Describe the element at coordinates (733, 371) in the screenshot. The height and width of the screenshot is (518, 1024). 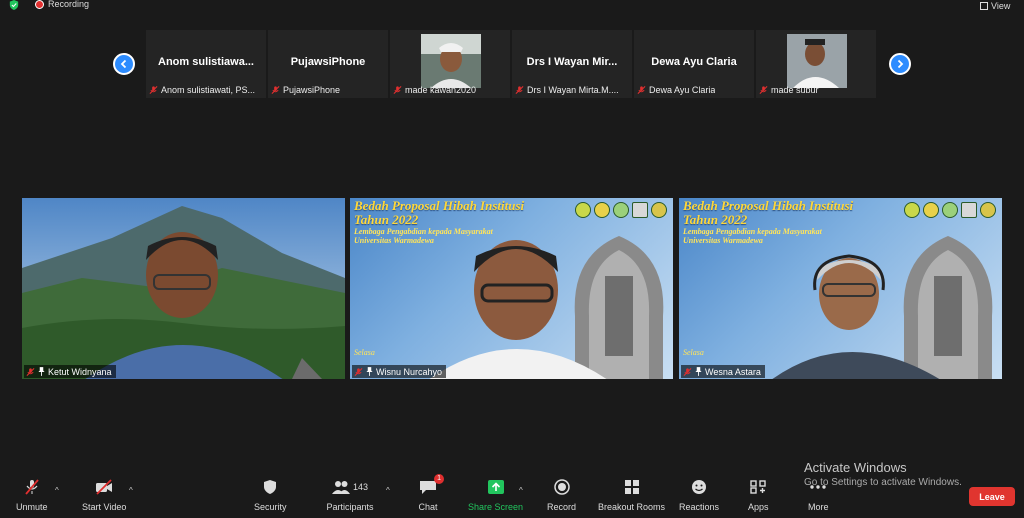
I see `tile-name: Wesna Astara` at that location.